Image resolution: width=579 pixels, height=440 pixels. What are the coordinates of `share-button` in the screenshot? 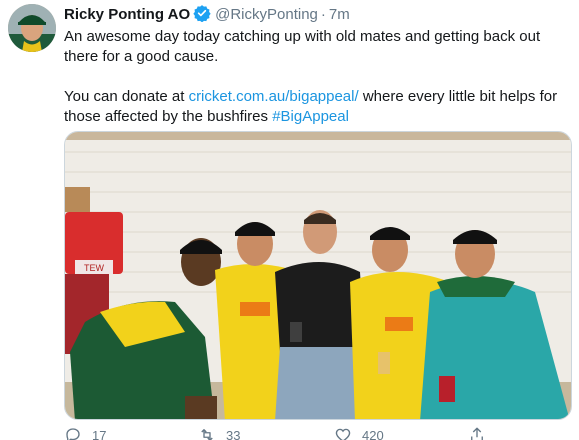 It's located at (477, 433).